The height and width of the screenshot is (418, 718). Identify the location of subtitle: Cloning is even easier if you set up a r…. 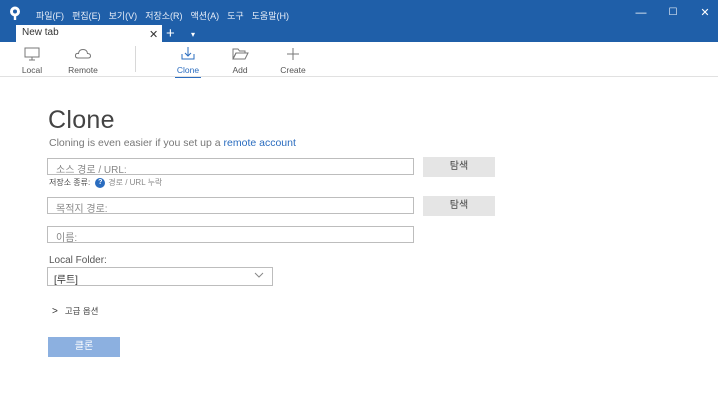
(172, 143).